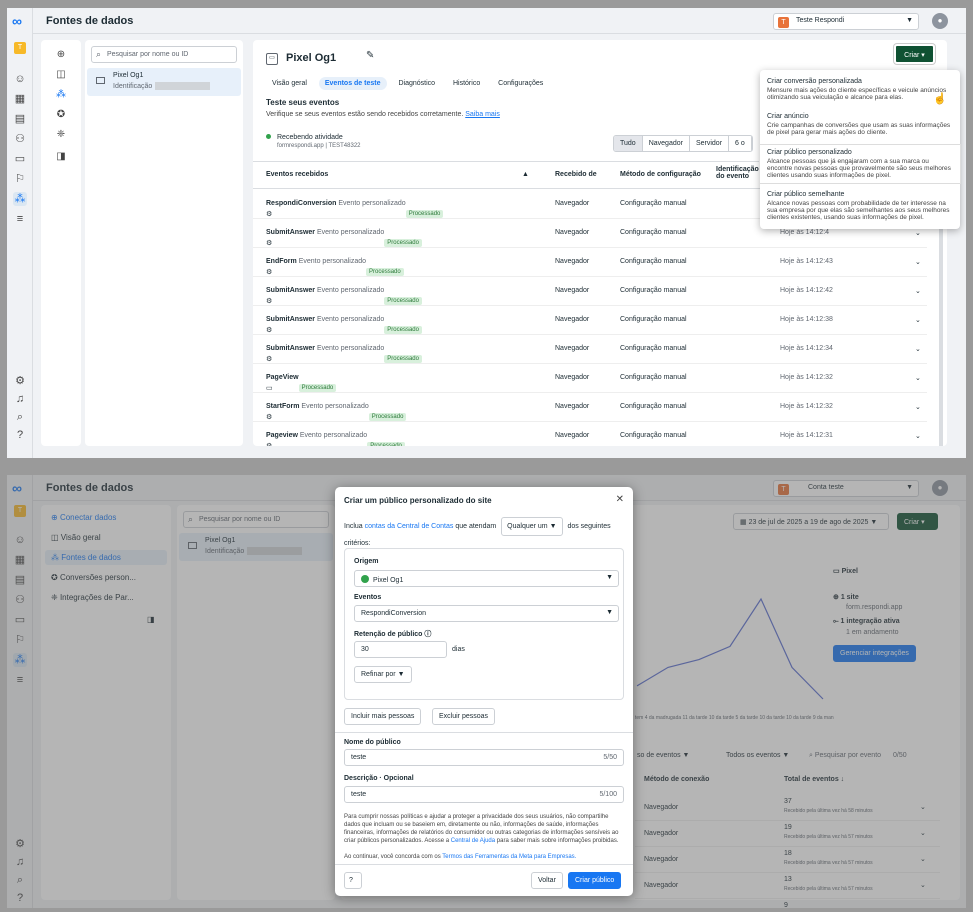  Describe the element at coordinates (484, 794) in the screenshot. I see `description-input: teste 5/100` at that location.